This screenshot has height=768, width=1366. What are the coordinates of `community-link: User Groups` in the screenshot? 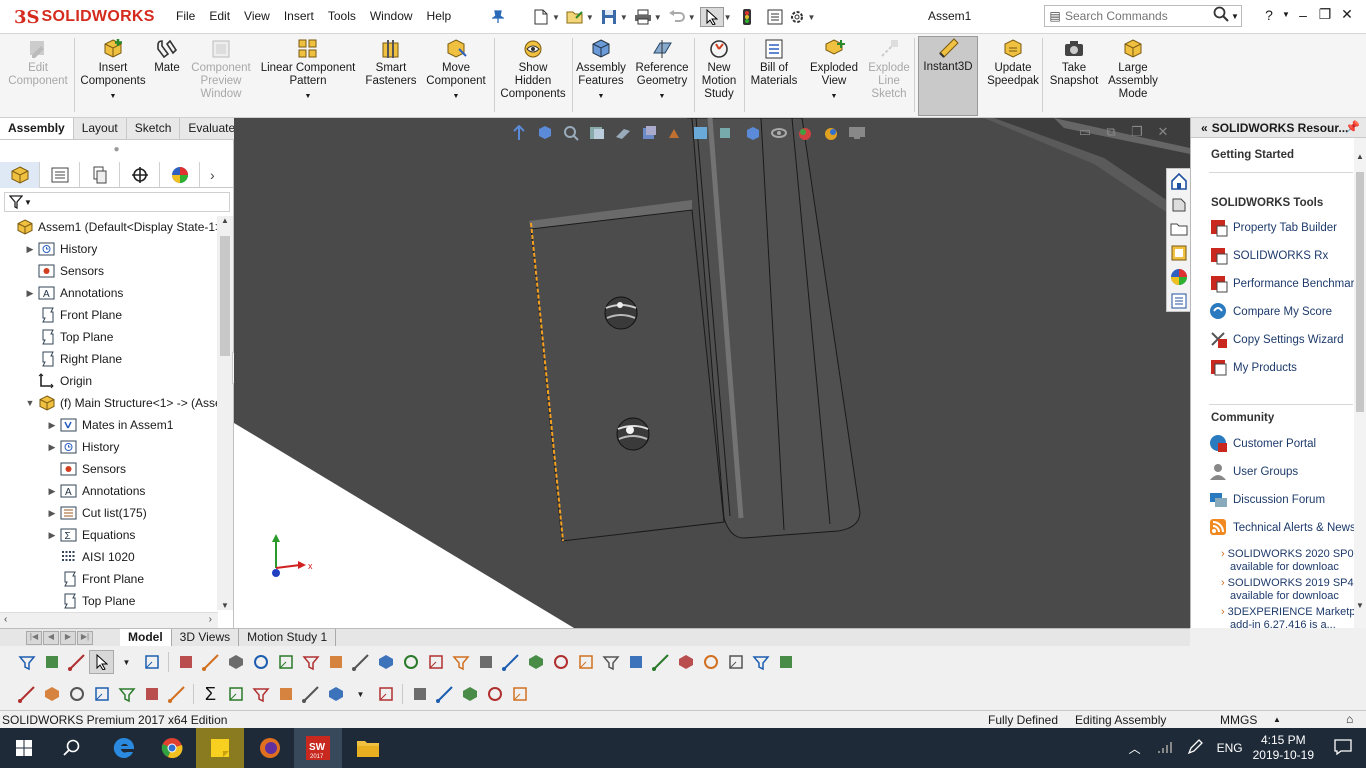 It's located at (1253, 472).